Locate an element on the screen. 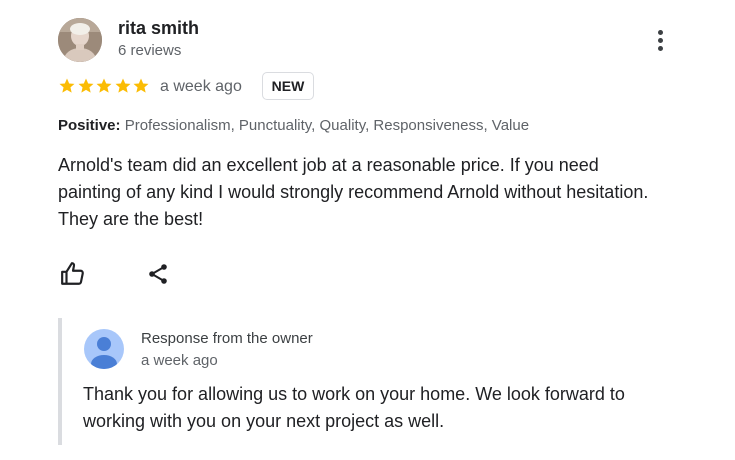  star-rating is located at coordinates (104, 86).